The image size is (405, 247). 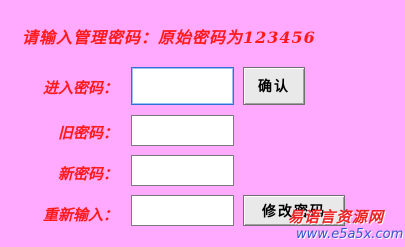 What do you see at coordinates (80, 88) in the screenshot?
I see `entry-password-label: 进入密码：` at bounding box center [80, 88].